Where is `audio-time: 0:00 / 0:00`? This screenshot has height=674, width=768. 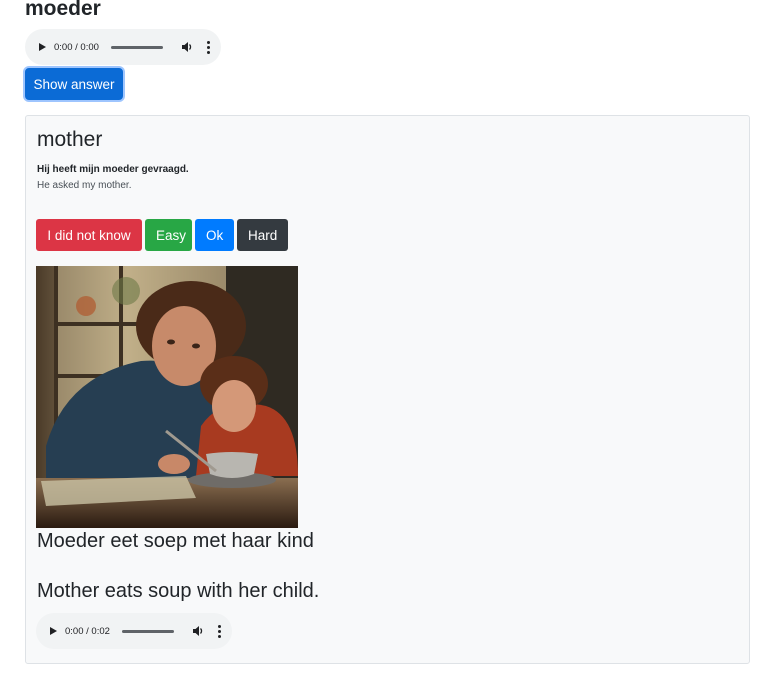 audio-time: 0:00 / 0:00 is located at coordinates (76, 47).